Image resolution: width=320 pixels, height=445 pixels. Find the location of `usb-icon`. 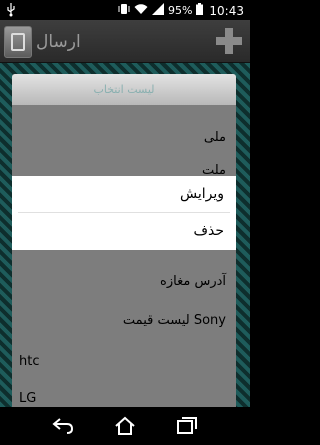

usb-icon is located at coordinates (11, 11).